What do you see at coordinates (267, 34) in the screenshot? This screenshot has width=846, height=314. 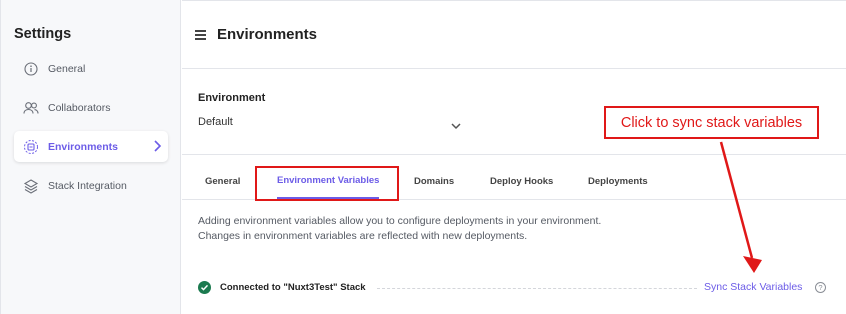 I see `page-title: Environments` at bounding box center [267, 34].